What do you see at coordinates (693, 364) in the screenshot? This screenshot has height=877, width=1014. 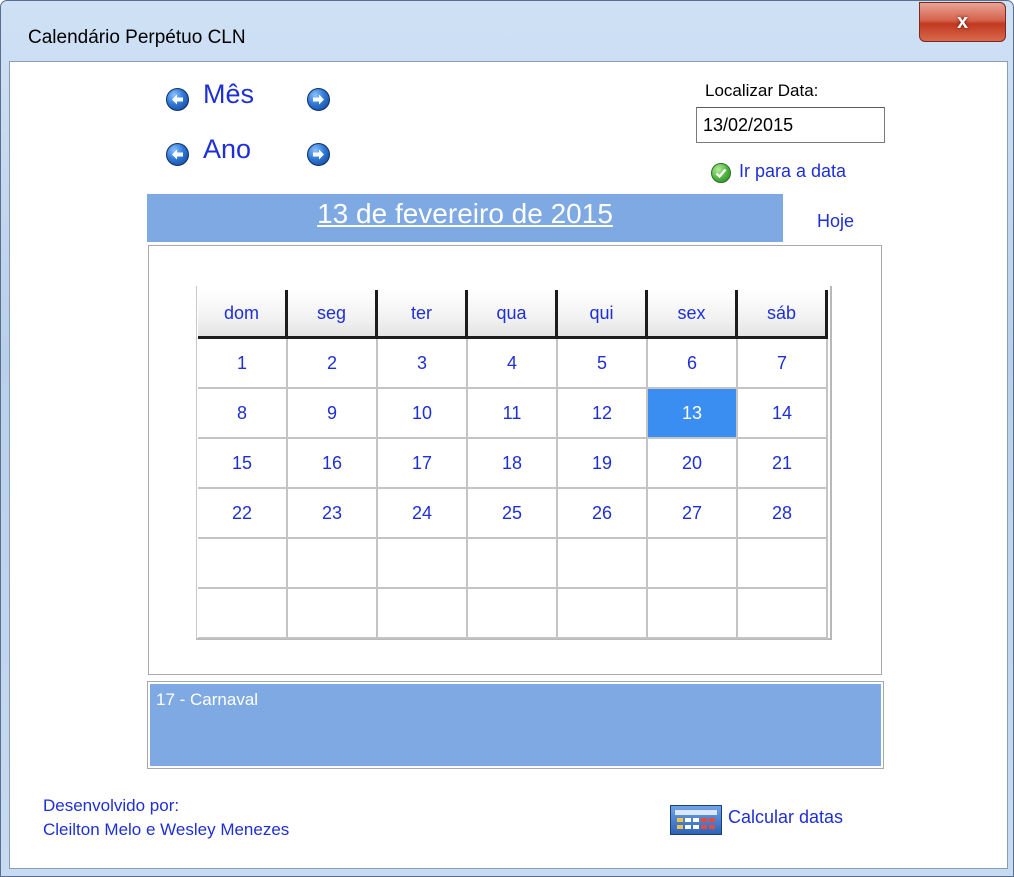 I see `day-cell: 6` at bounding box center [693, 364].